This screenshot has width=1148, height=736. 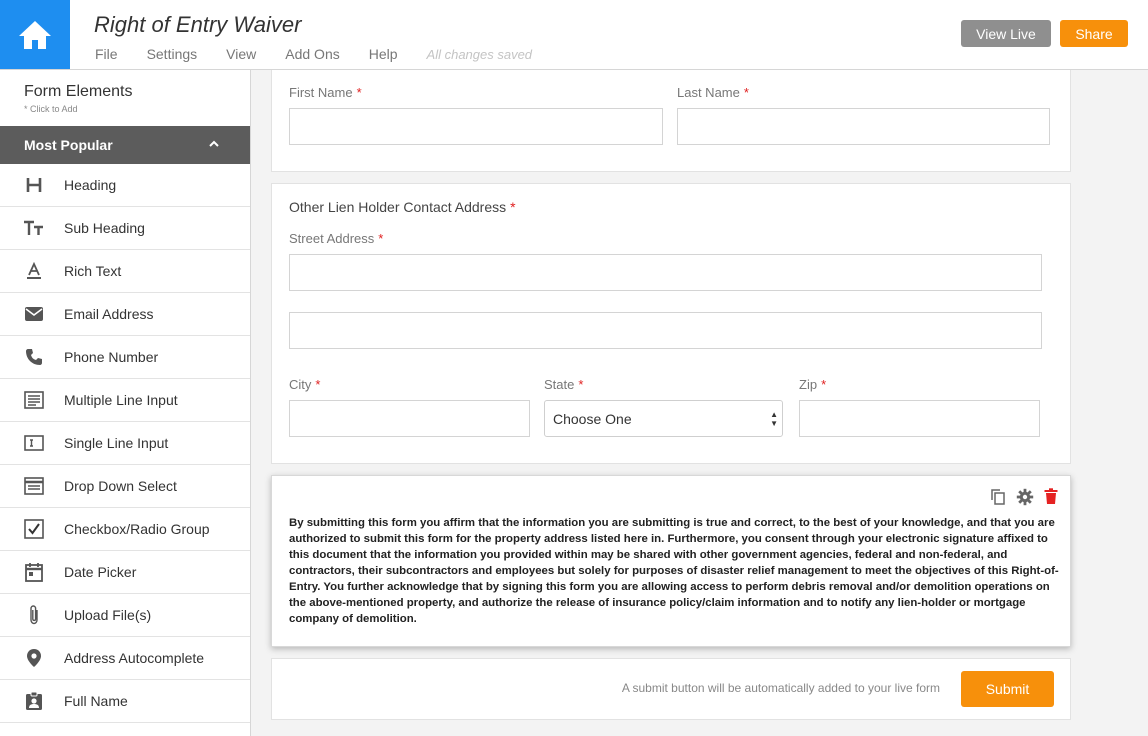 What do you see at coordinates (592, 418) in the screenshot?
I see `state-select-value: Choose One` at bounding box center [592, 418].